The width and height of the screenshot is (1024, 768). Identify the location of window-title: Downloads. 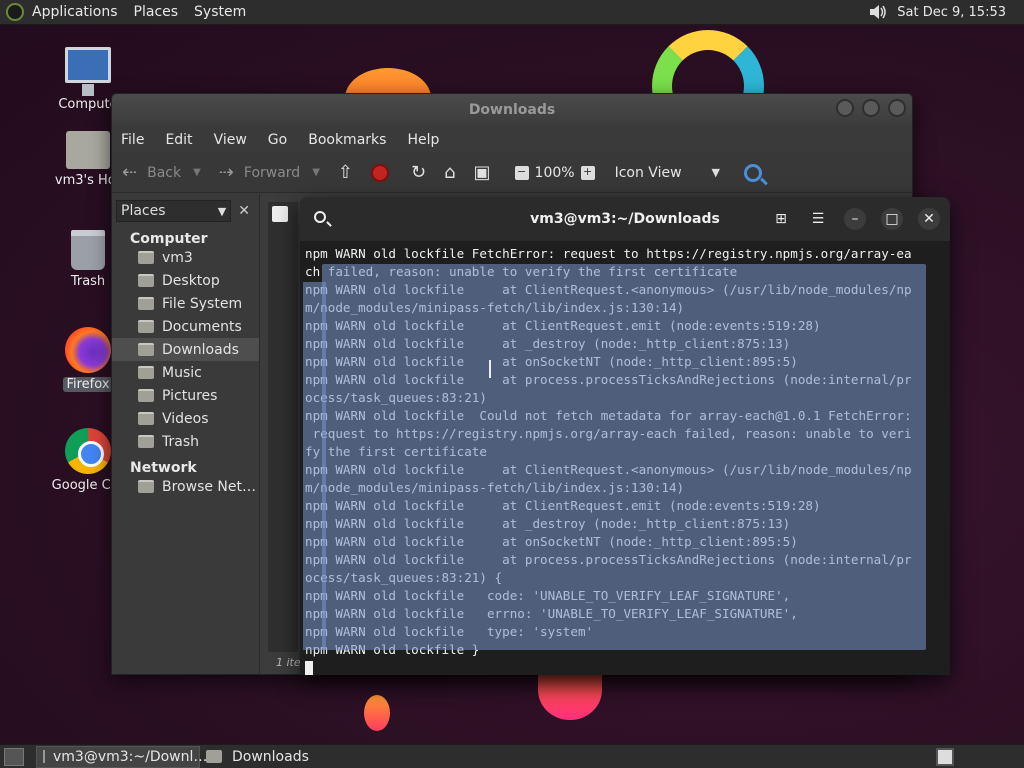
(512, 110).